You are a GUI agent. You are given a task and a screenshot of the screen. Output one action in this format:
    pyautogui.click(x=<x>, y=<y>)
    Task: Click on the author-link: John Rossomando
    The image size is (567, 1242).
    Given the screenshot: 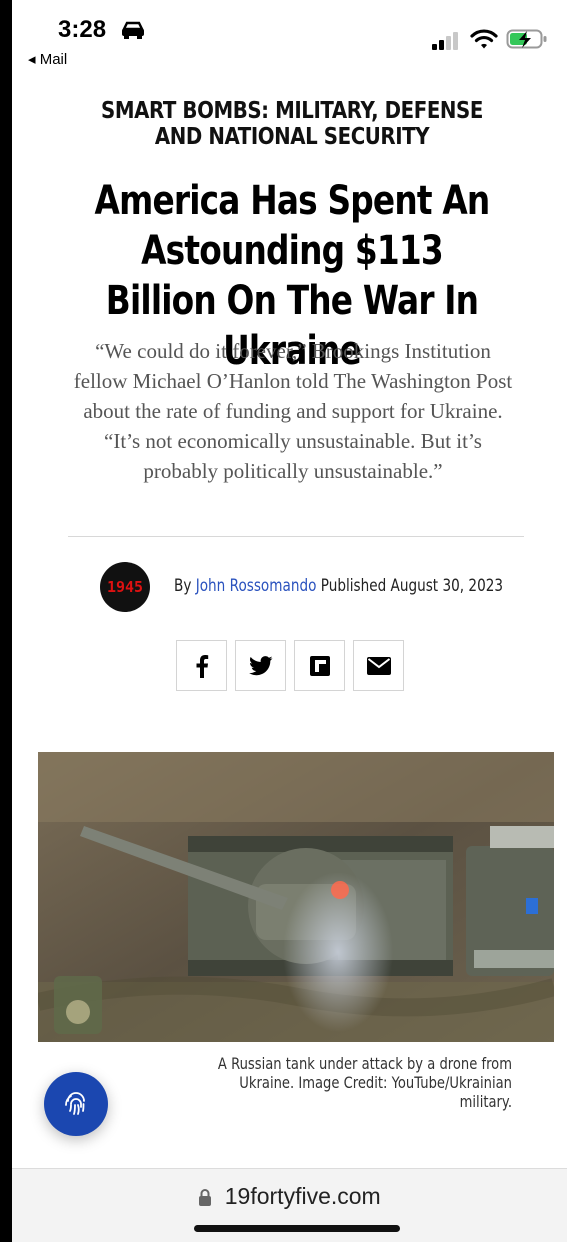 What is the action you would take?
    pyautogui.click(x=256, y=586)
    